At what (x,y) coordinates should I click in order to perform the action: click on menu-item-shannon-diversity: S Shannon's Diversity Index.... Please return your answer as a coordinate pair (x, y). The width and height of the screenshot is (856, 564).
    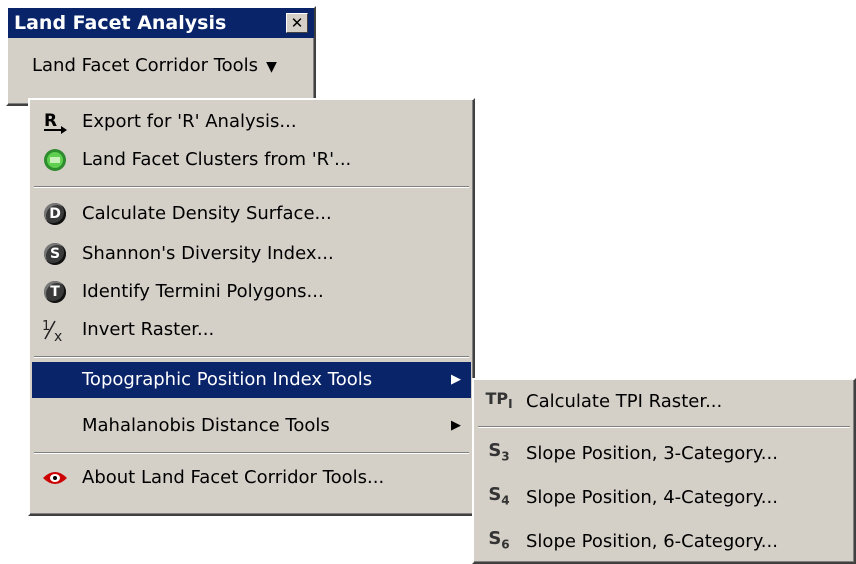
    Looking at the image, I should click on (251, 254).